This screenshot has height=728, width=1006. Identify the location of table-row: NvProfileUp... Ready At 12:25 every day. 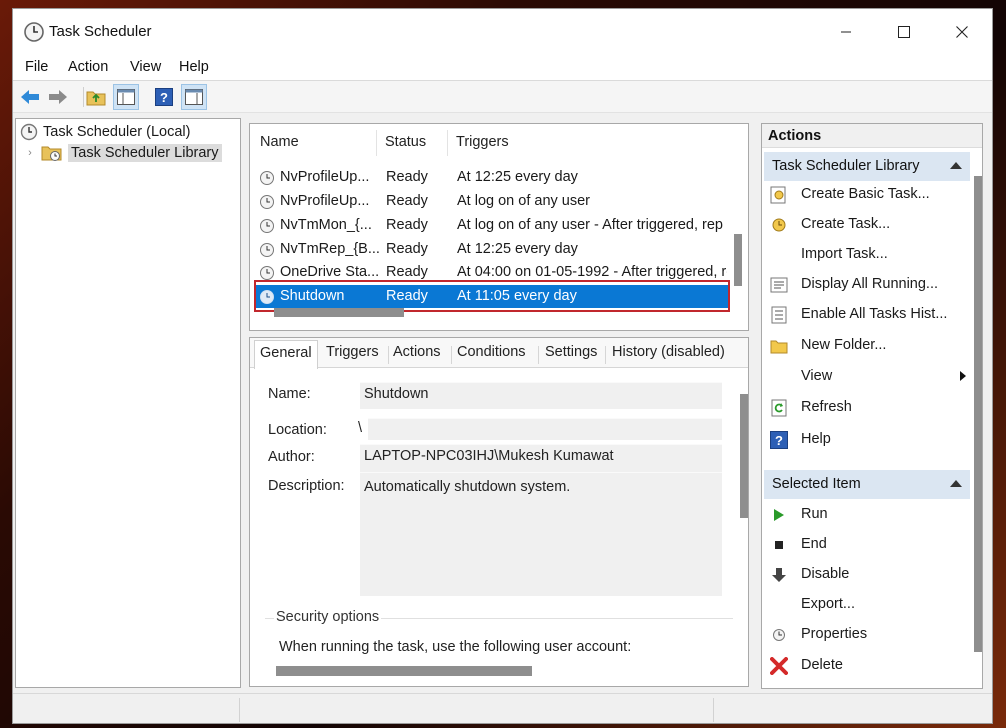
(492, 177).